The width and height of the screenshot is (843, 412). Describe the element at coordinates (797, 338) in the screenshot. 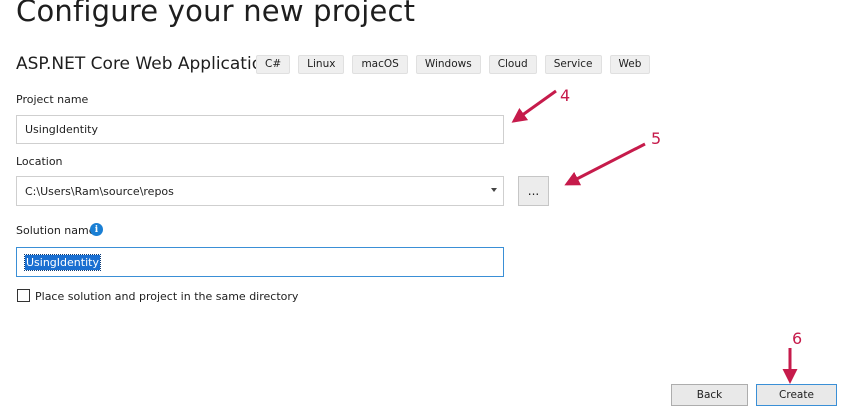

I see `annotation-label-6: 6` at that location.